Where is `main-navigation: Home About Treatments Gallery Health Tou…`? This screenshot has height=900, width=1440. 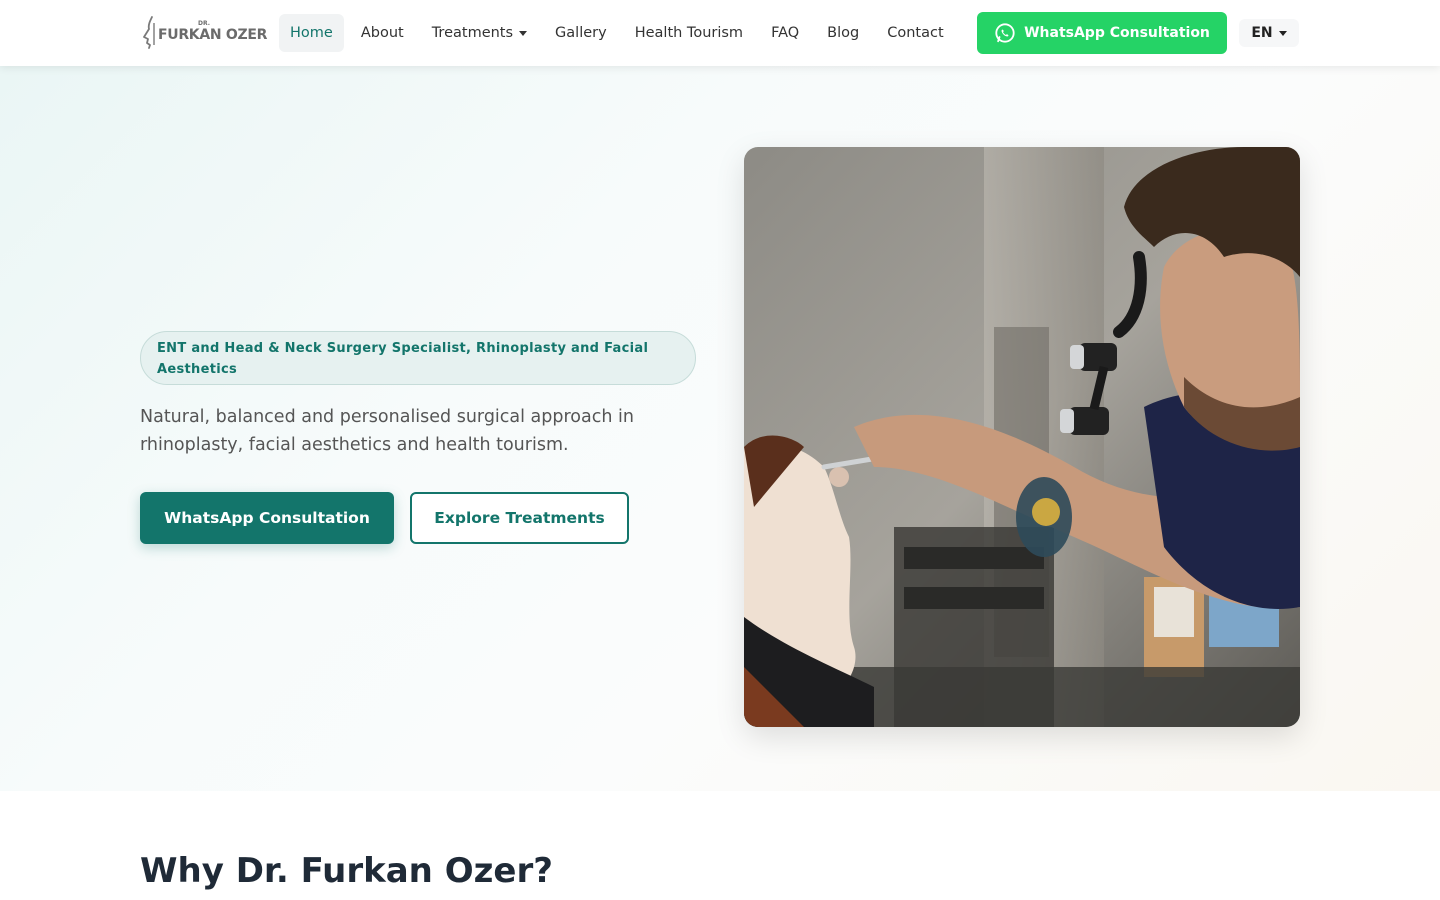 main-navigation: Home About Treatments Gallery Health Tou… is located at coordinates (620, 33).